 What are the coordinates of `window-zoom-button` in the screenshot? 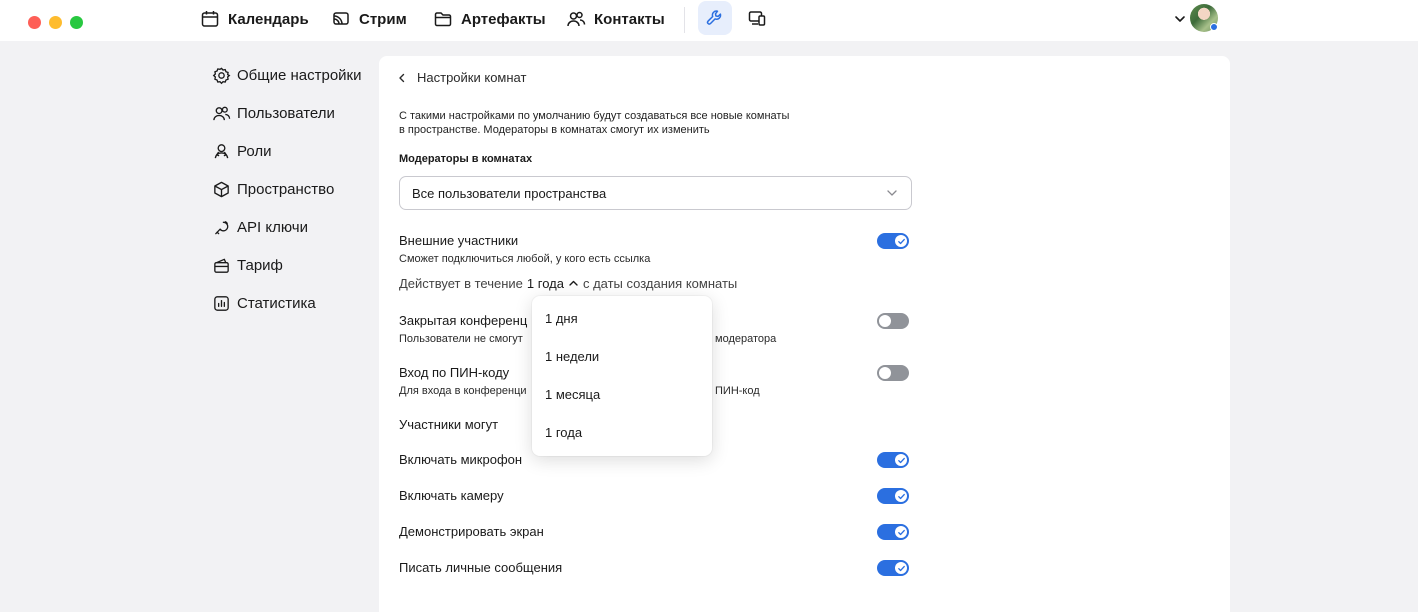 It's located at (76, 22).